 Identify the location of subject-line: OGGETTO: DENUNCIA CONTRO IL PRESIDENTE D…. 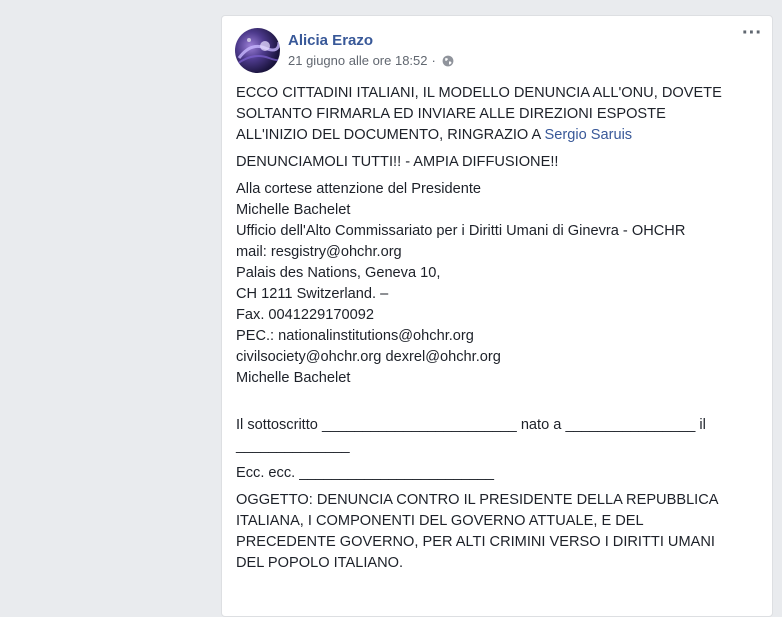
(477, 500).